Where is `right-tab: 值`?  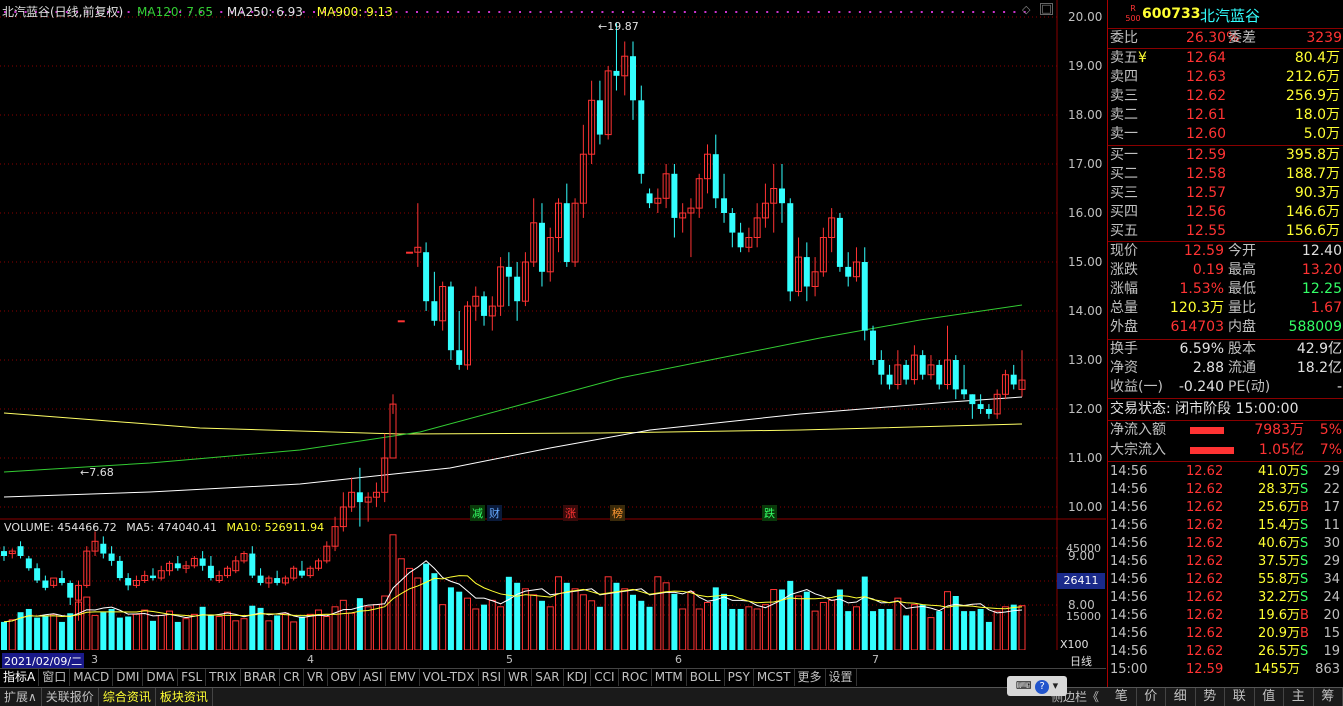
right-tab: 值 is located at coordinates (1269, 697).